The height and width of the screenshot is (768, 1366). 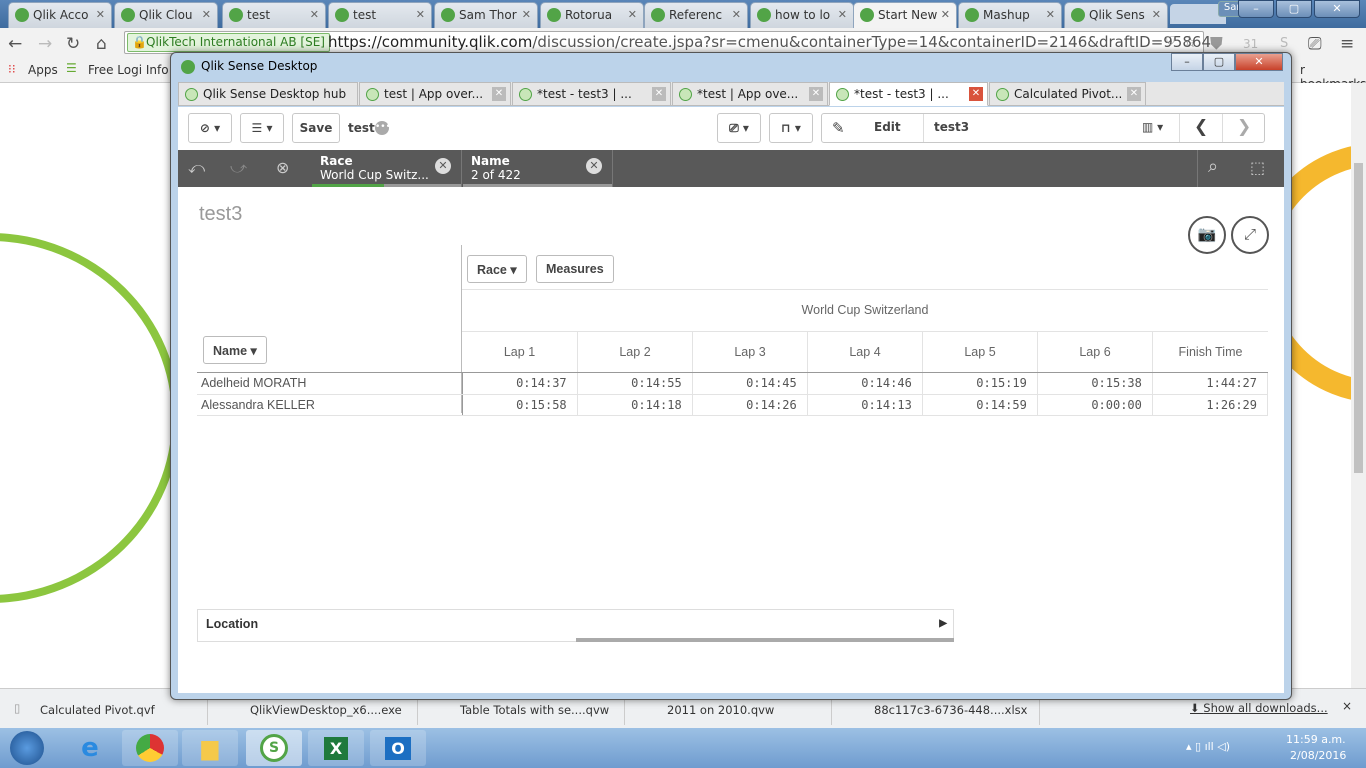 I want to click on close-downloads-button: ×, so click(x=1347, y=706).